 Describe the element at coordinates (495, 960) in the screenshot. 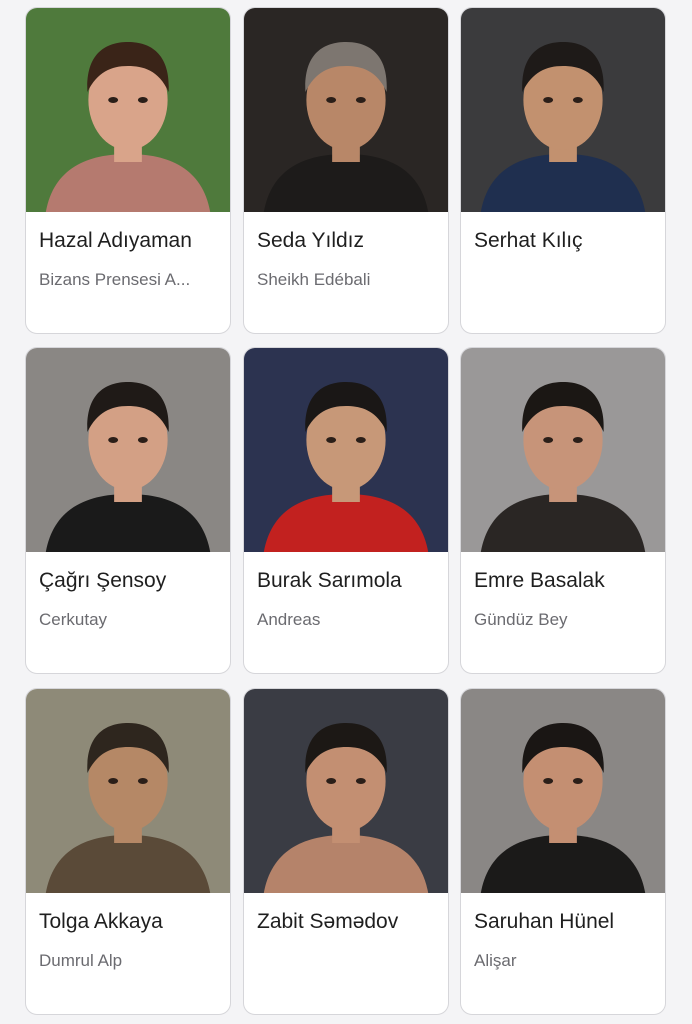

I see `character-name: Alişar` at that location.